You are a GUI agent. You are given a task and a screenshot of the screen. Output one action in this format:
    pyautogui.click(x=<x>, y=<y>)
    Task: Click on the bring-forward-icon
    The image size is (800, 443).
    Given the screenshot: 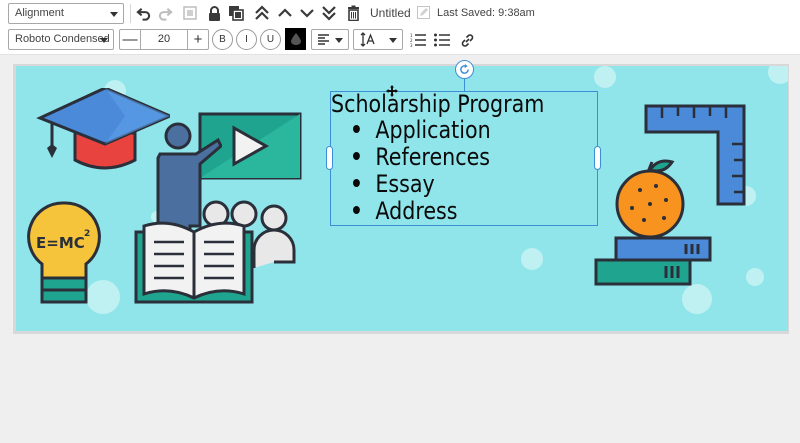 What is the action you would take?
    pyautogui.click(x=285, y=13)
    